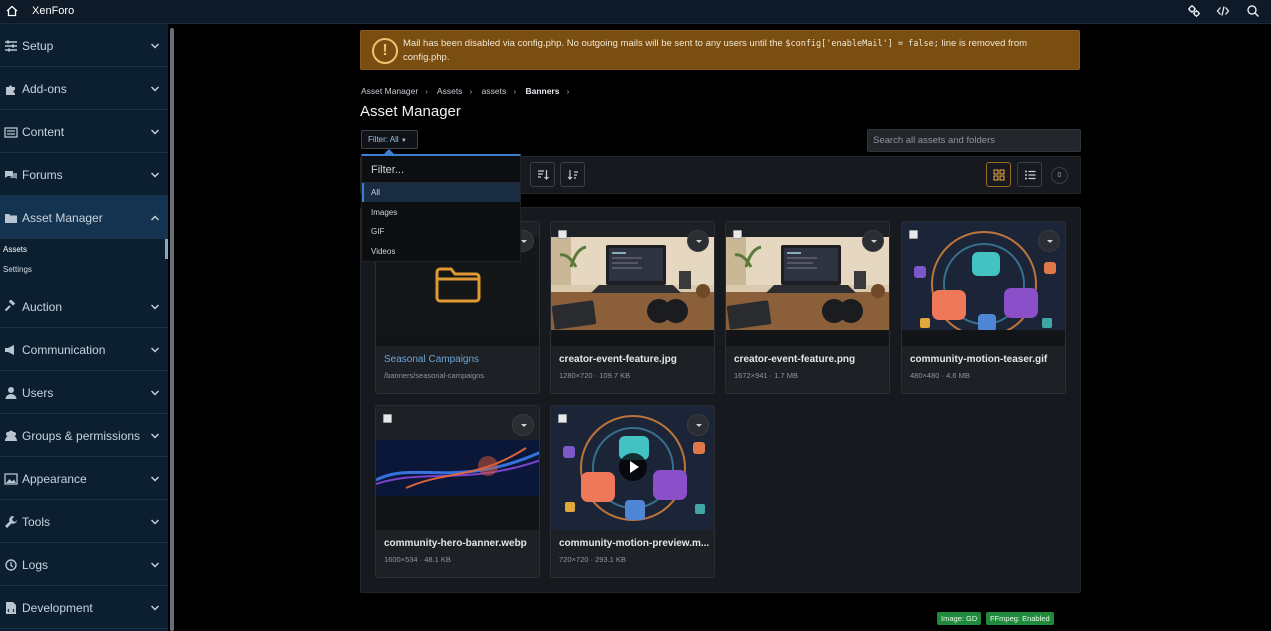 The image size is (1271, 631). I want to click on nav-group-development: Development, so click(84, 607).